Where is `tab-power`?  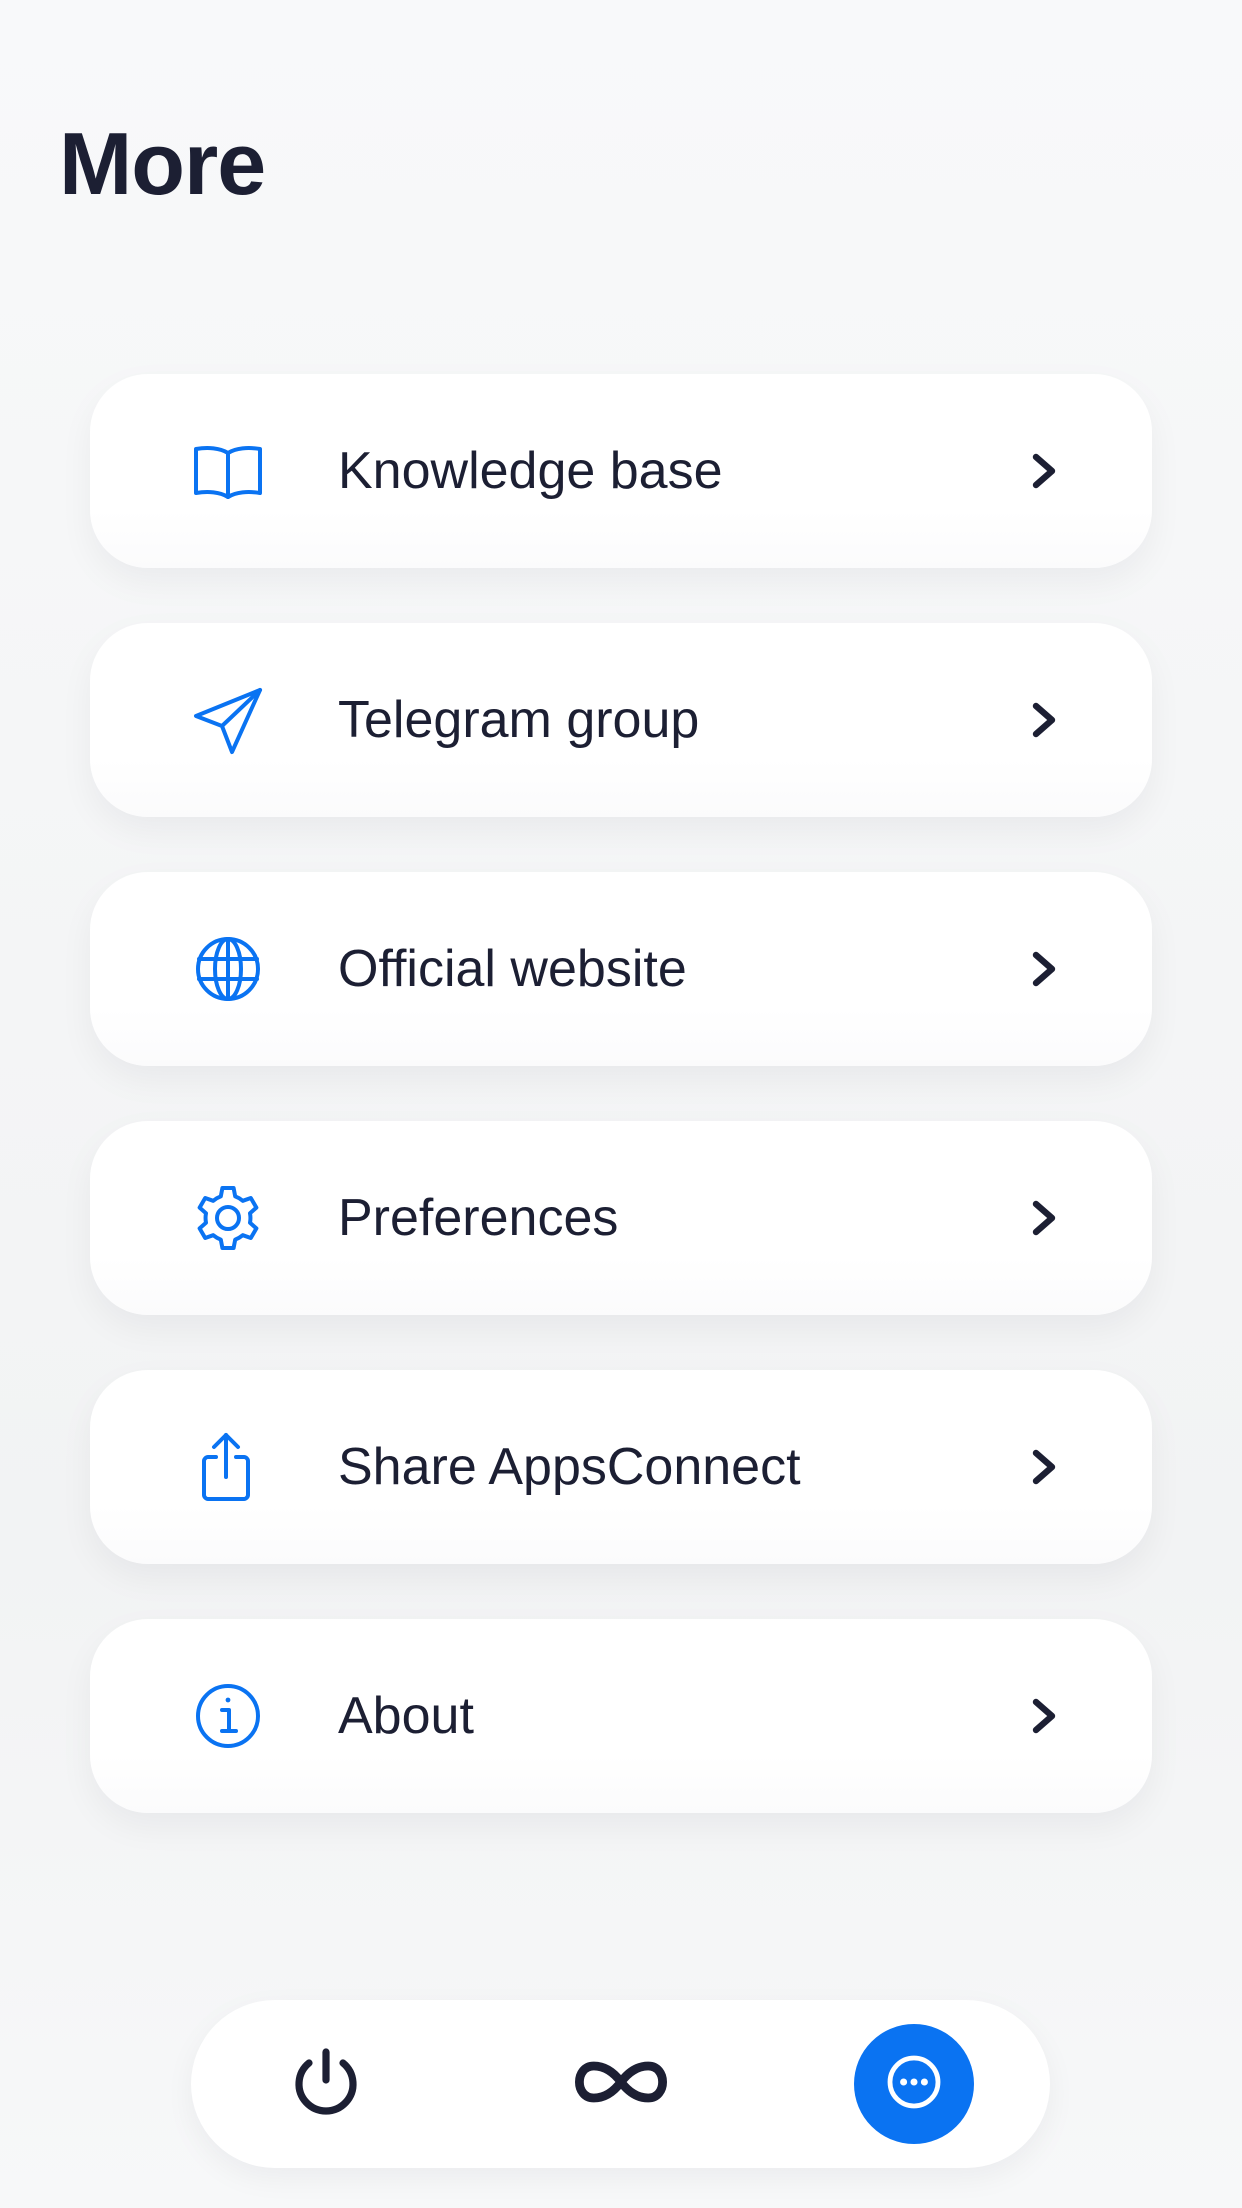
tab-power is located at coordinates (326, 2084).